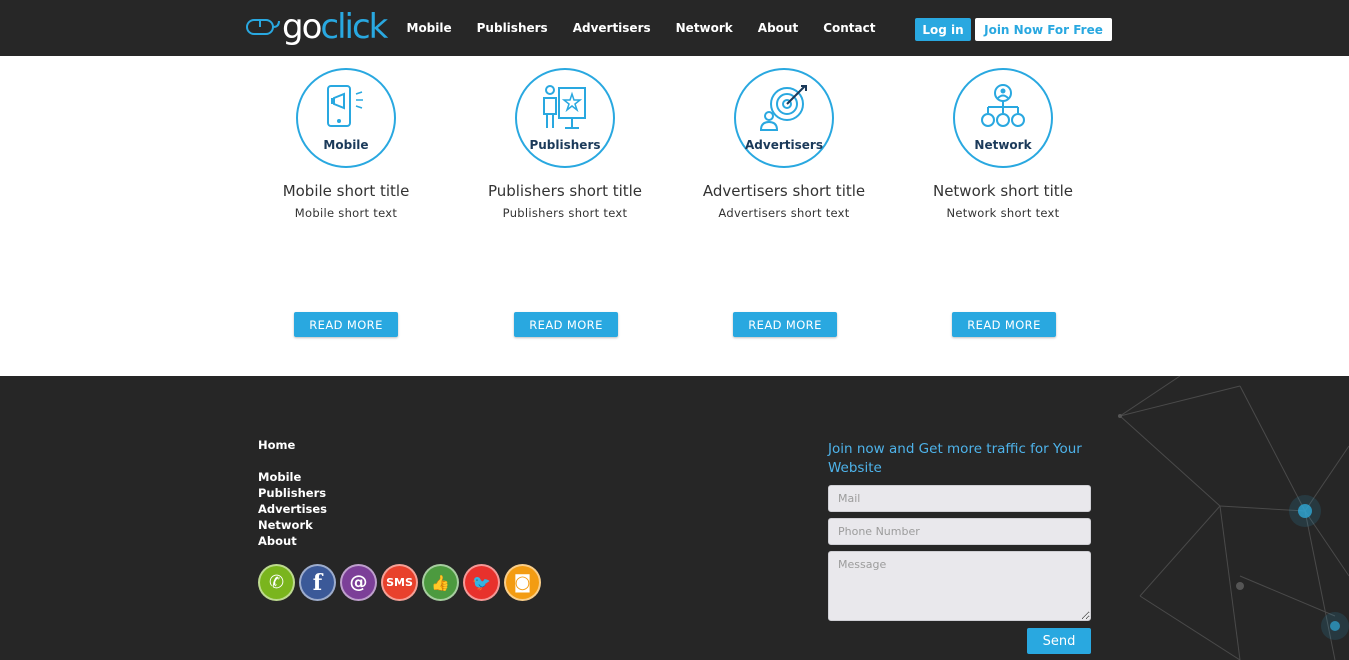 The width and height of the screenshot is (1349, 660). What do you see at coordinates (566, 324) in the screenshot?
I see `read-more-publishers-button: READ MORE` at bounding box center [566, 324].